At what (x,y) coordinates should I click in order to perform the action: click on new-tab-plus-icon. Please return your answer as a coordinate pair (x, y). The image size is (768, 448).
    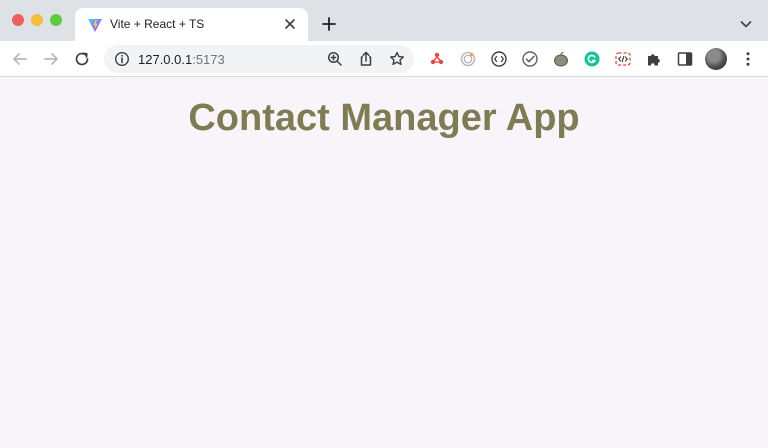
    Looking at the image, I should click on (329, 24).